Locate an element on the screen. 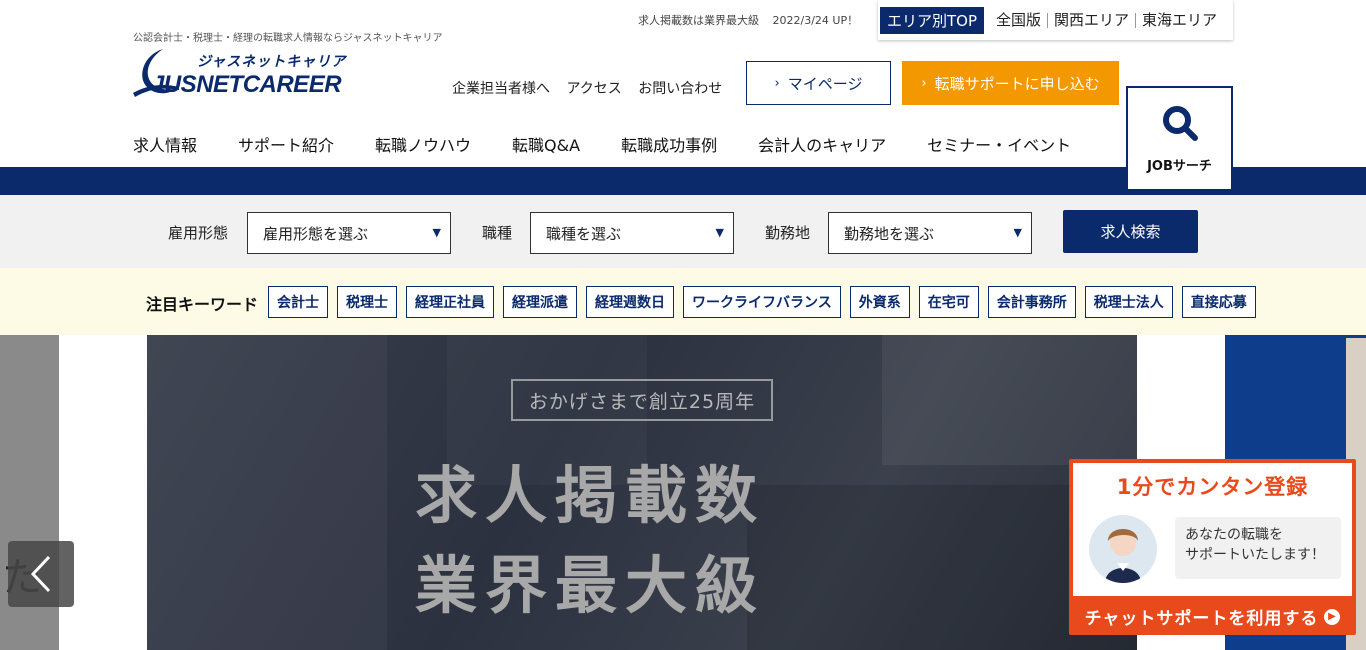 Image resolution: width=1366 pixels, height=650 pixels. chat-message-line-1: あなたの転職を is located at coordinates (1234, 535).